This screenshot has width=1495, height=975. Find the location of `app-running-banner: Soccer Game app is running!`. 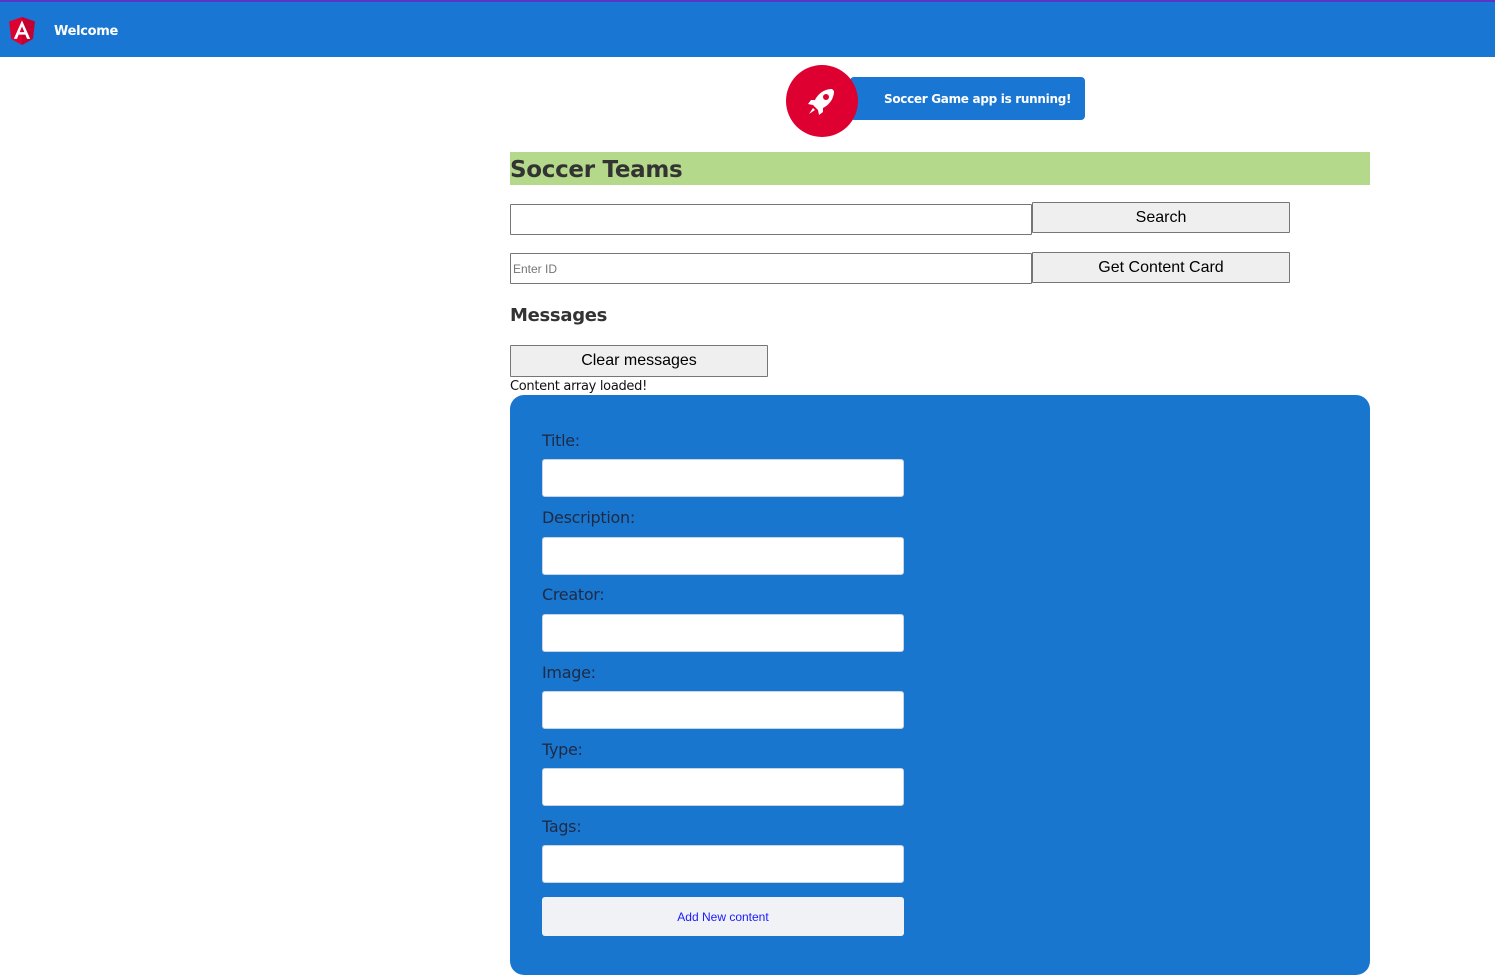

app-running-banner: Soccer Game app is running! is located at coordinates (967, 98).